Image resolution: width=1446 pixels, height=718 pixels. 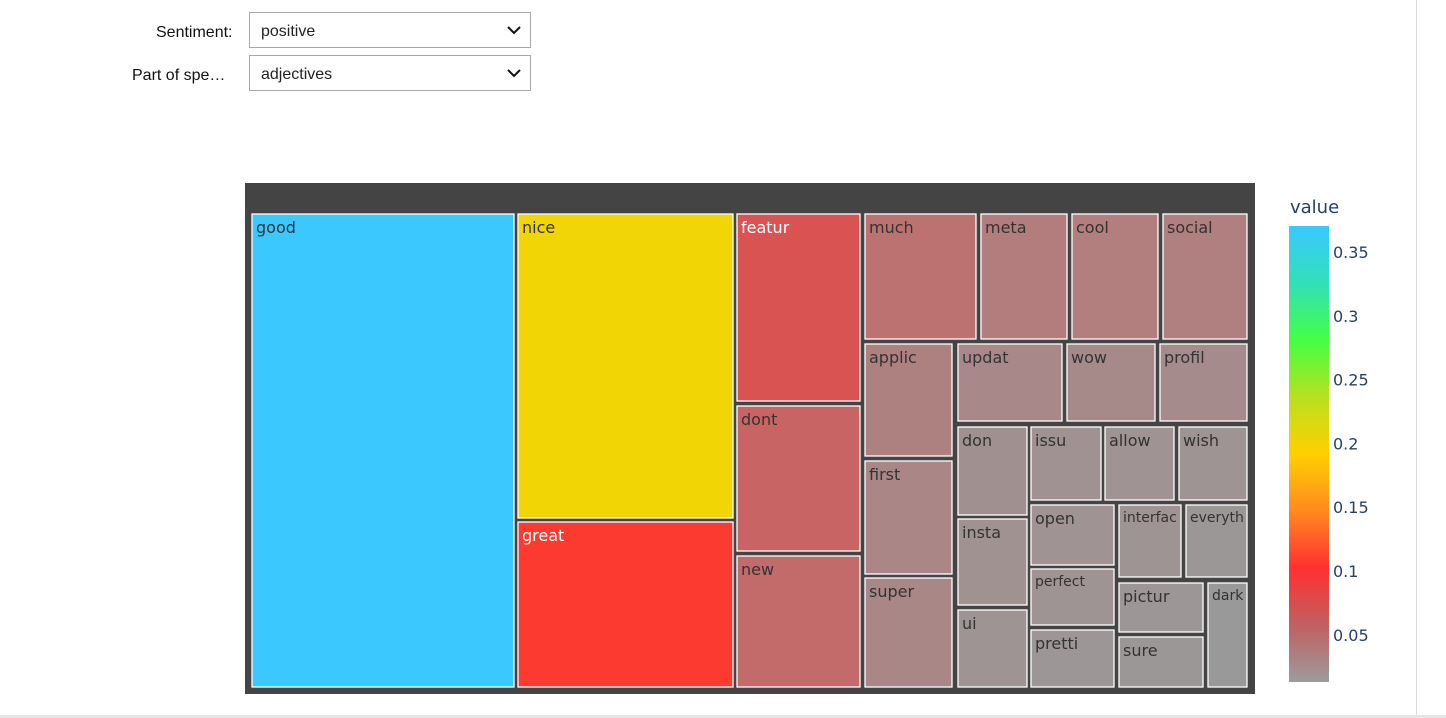 I want to click on treemap-label: cool, so click(x=1092, y=227).